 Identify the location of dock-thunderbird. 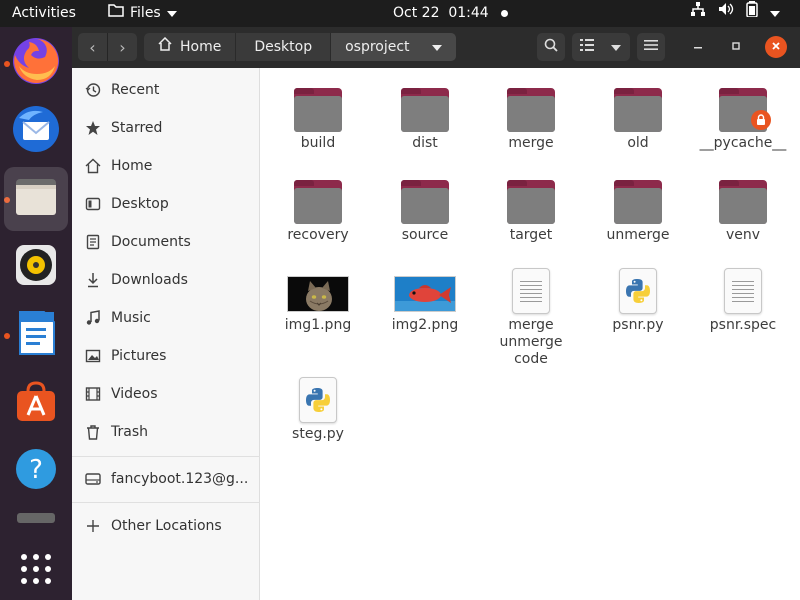
(36, 131).